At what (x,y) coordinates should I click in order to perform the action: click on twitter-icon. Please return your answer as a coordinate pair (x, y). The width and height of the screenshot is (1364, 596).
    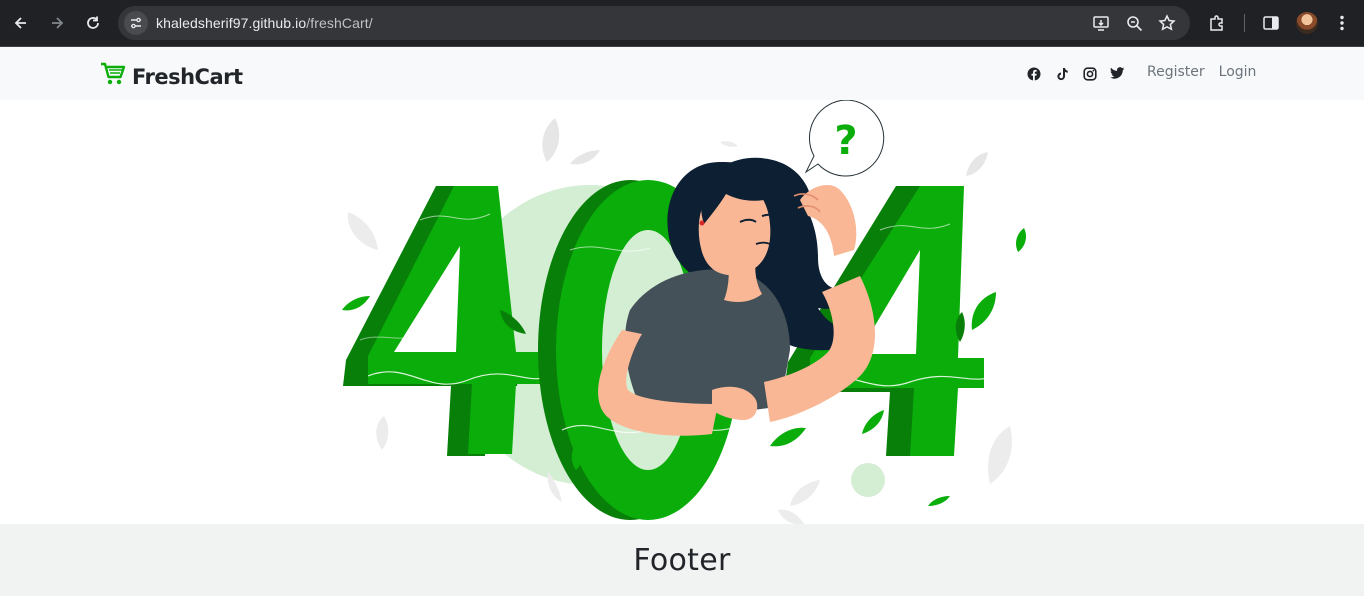
    Looking at the image, I should click on (1117, 73).